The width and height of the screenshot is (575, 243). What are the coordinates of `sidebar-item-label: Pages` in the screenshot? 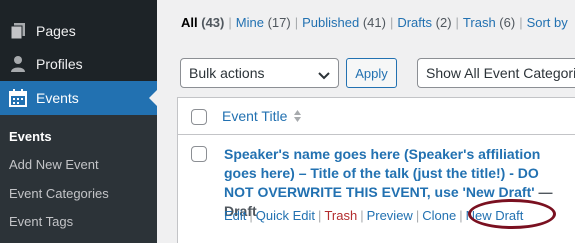 It's located at (56, 31).